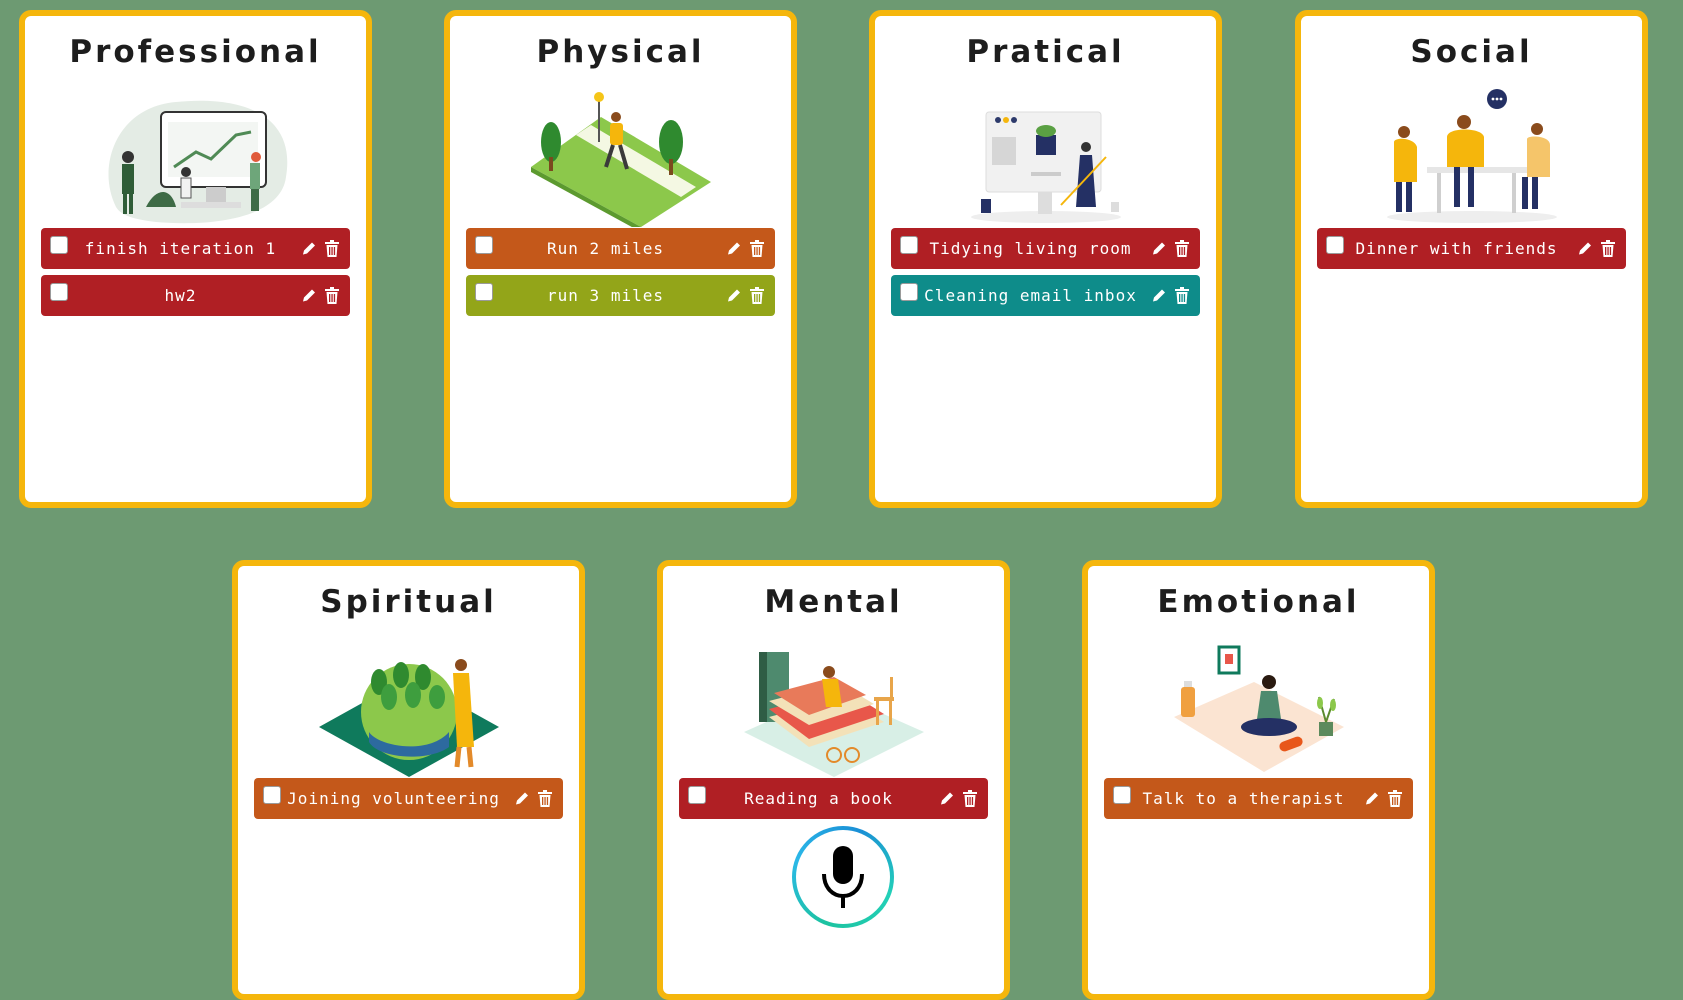 This screenshot has width=1683, height=1000. Describe the element at coordinates (197, 162) in the screenshot. I see `presentation-chart-illustration` at that location.